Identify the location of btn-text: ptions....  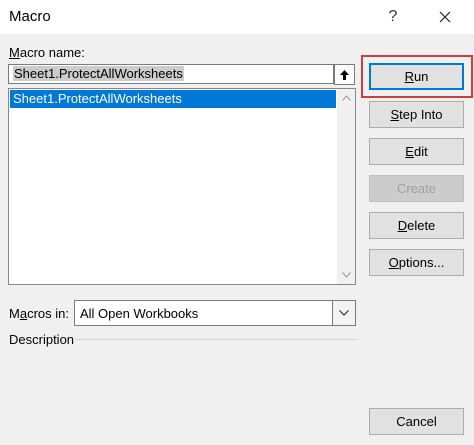
(421, 262).